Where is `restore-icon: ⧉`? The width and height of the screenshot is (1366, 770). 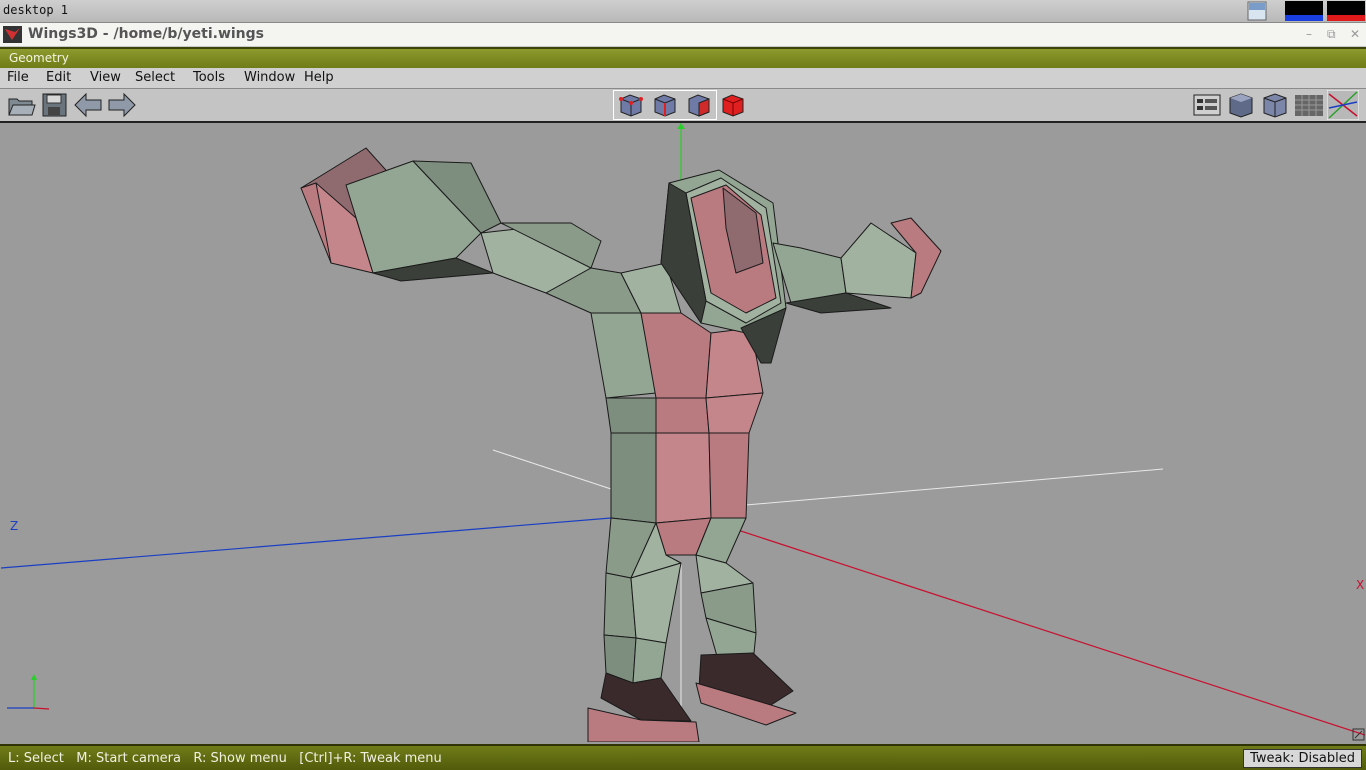 restore-icon: ⧉ is located at coordinates (1331, 34).